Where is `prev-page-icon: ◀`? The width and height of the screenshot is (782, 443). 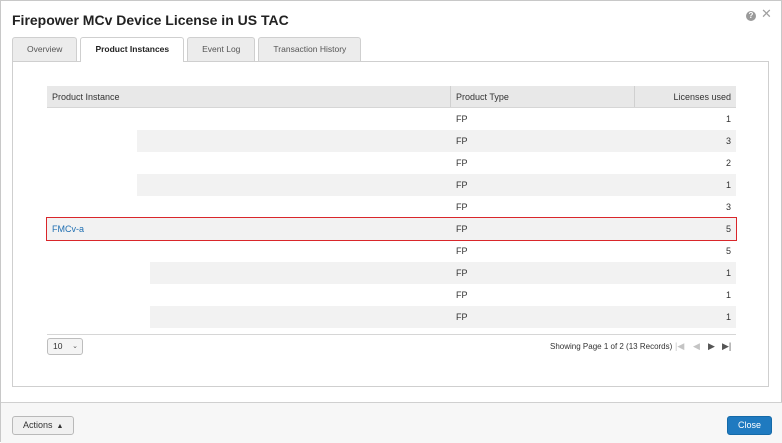 prev-page-icon: ◀ is located at coordinates (696, 346).